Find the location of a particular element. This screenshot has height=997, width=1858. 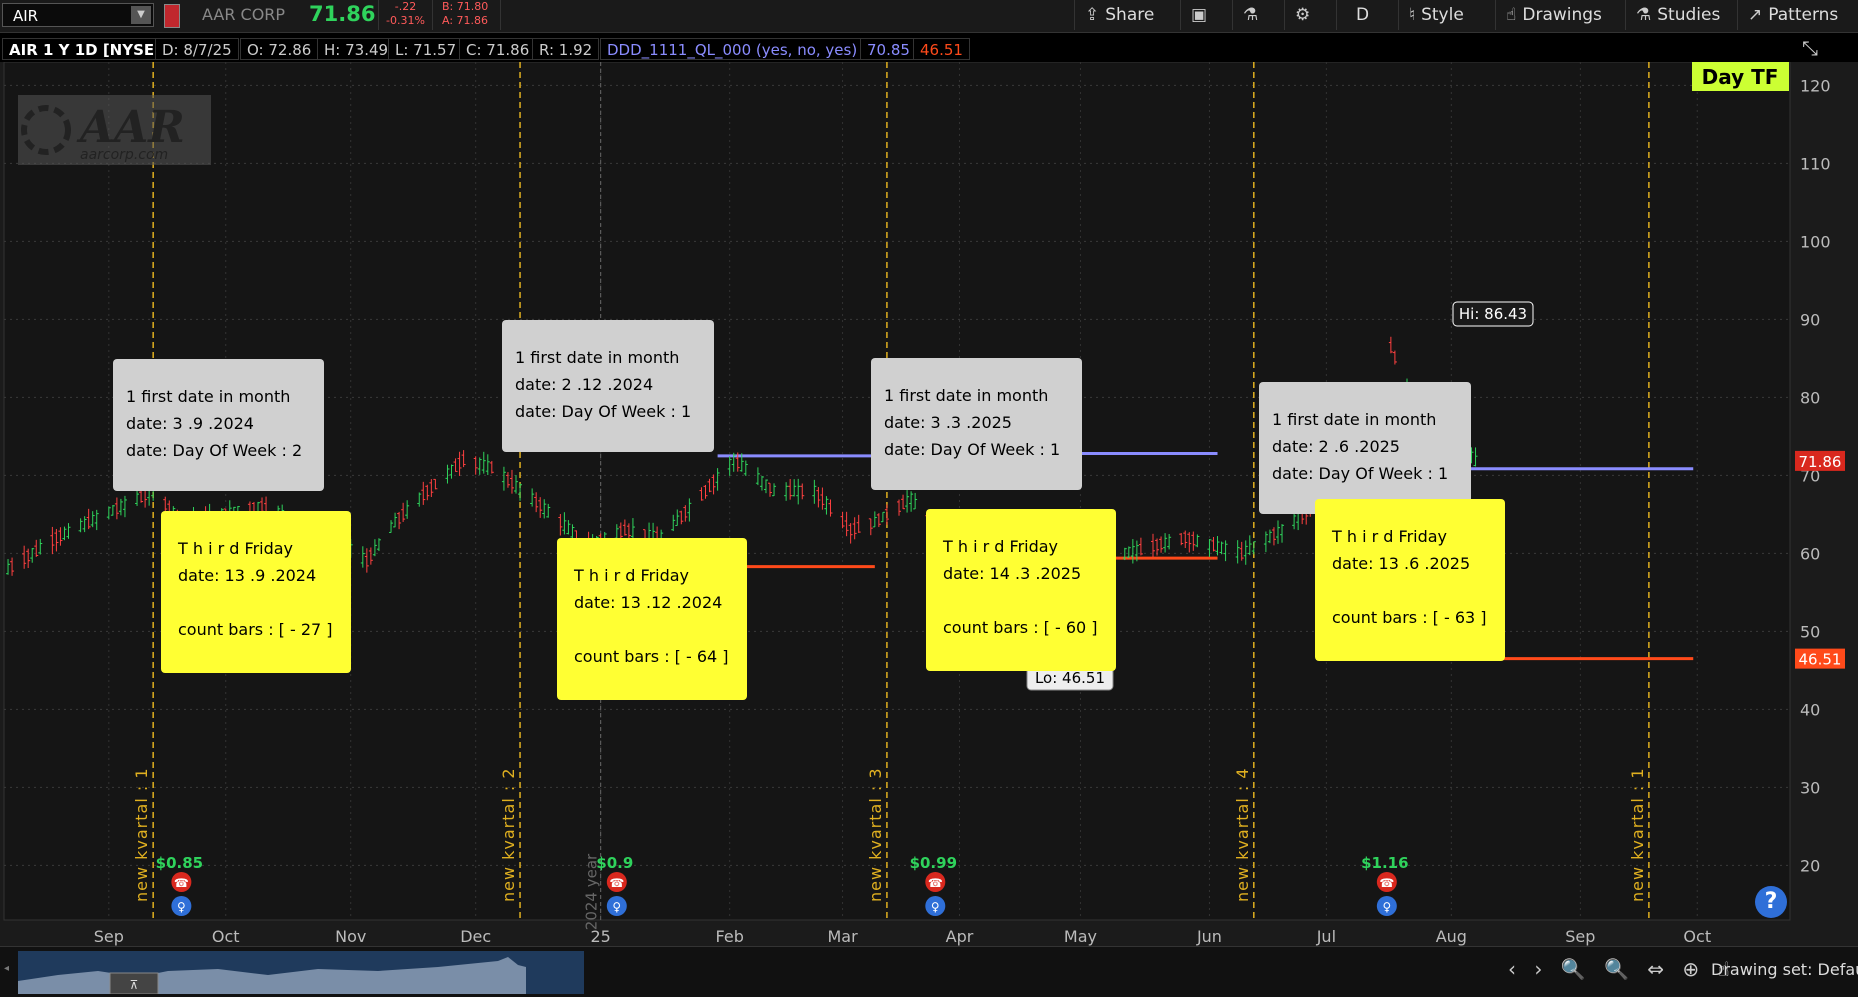

flask-button: ⚗ is located at coordinates (1253, 15).